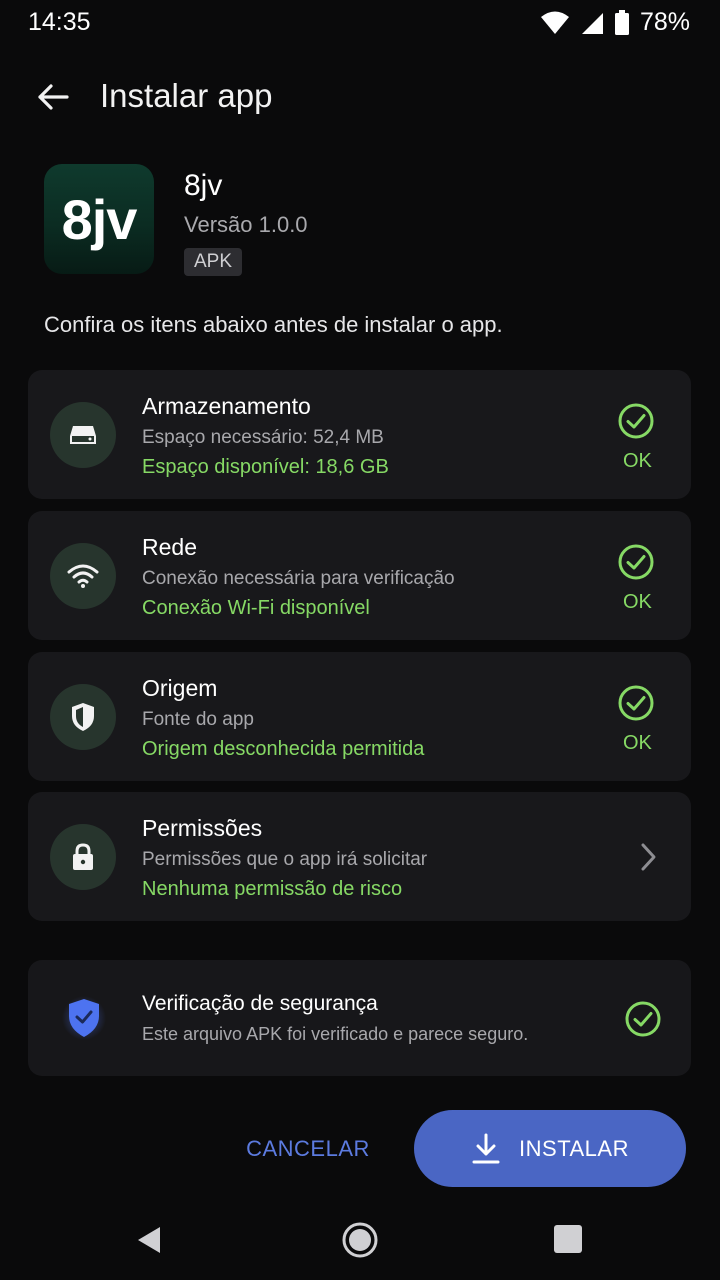  What do you see at coordinates (360, 97) in the screenshot?
I see `app-bar: Instalar app` at bounding box center [360, 97].